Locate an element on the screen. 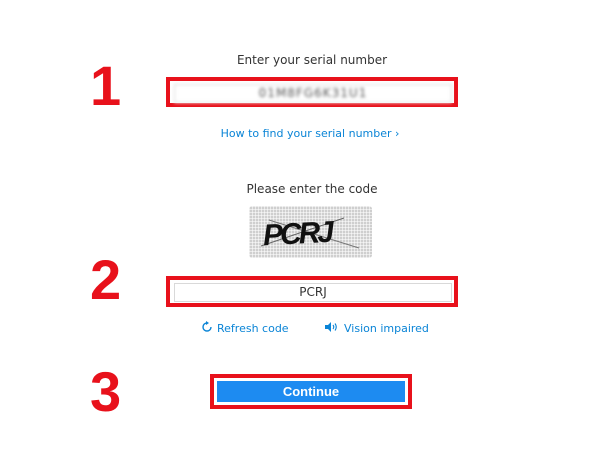 This screenshot has width=600, height=450. step-number-2: 2 is located at coordinates (106, 279).